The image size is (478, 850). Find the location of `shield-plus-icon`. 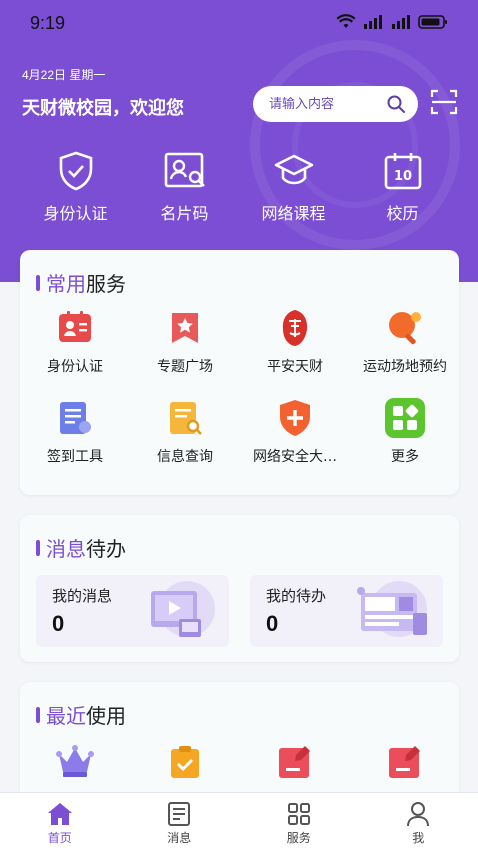

shield-plus-icon is located at coordinates (295, 418).